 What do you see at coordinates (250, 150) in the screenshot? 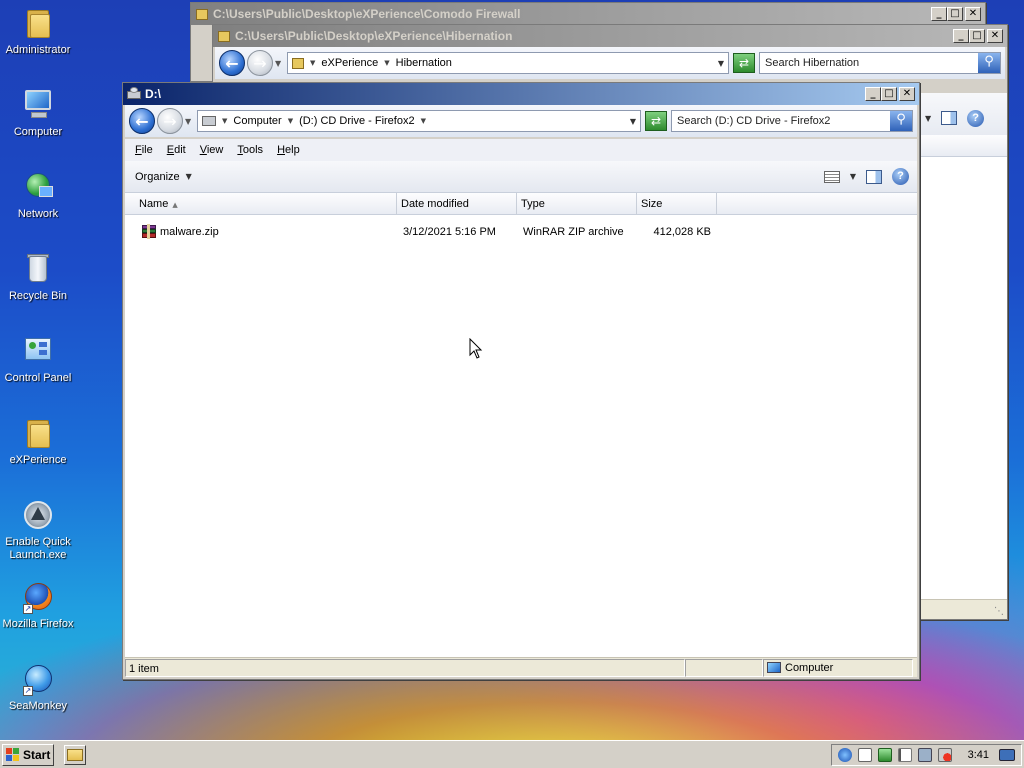
I see `menu-item-tools: Tools` at bounding box center [250, 150].